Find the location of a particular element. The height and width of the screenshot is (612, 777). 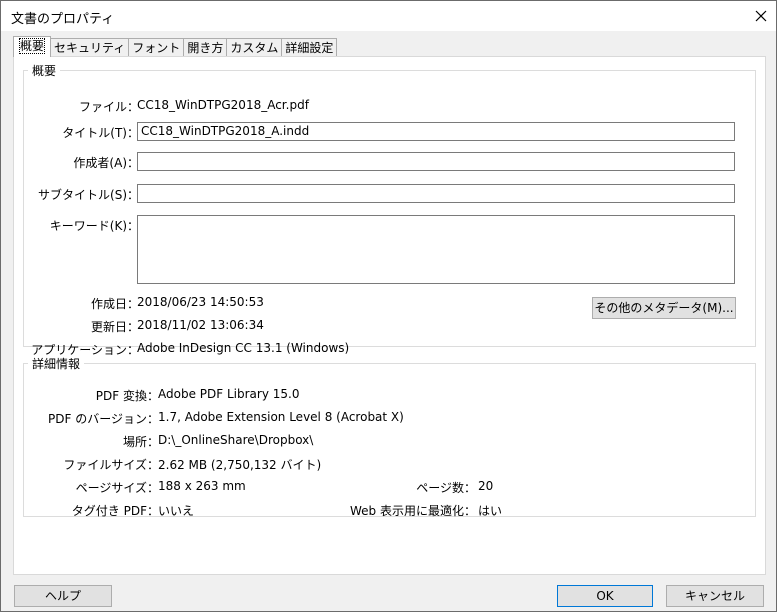

page-count-value: 20 is located at coordinates (486, 486).